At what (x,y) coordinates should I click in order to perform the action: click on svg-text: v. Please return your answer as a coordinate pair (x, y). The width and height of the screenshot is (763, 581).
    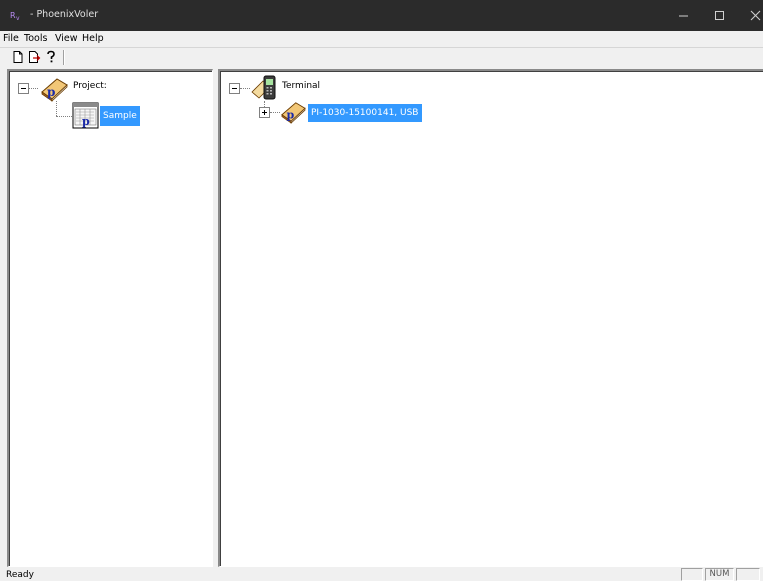
    Looking at the image, I should click on (18, 18).